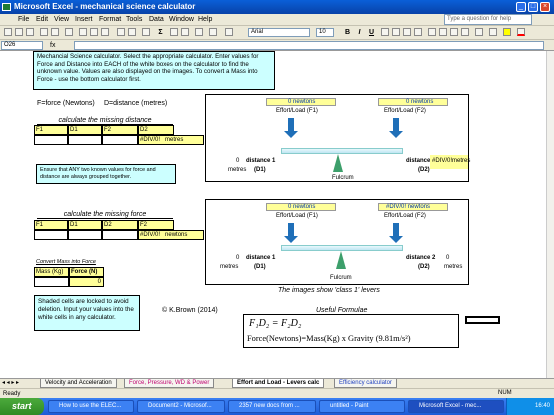  What do you see at coordinates (405, 111) in the screenshot?
I see `diagram1-f2-label: Effort/Load (F2)` at bounding box center [405, 111].